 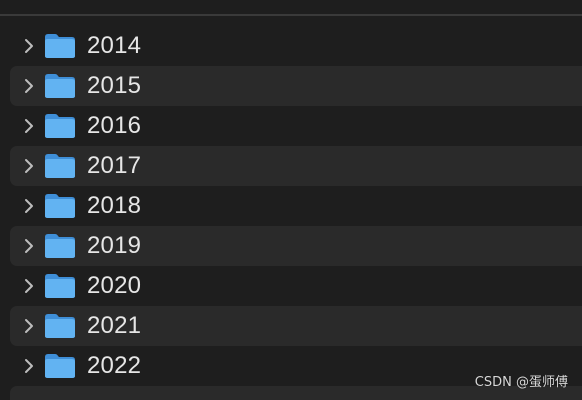 What do you see at coordinates (296, 126) in the screenshot?
I see `folder-row: 2016` at bounding box center [296, 126].